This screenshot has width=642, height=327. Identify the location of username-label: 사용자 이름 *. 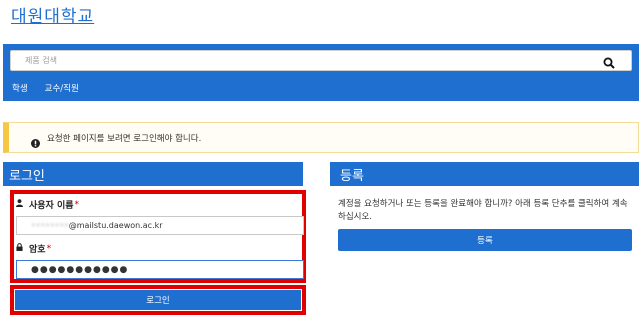
(47, 204).